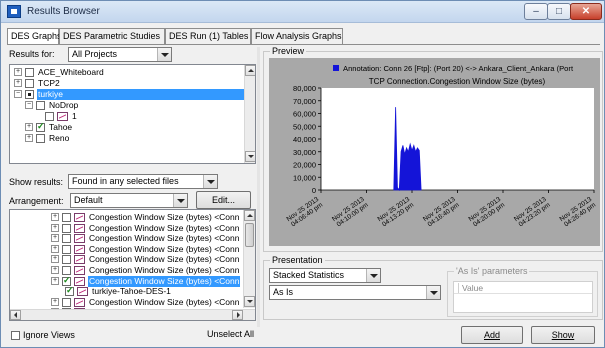 Image resolution: width=605 pixels, height=348 pixels. I want to click on minimize-button: –, so click(536, 11).